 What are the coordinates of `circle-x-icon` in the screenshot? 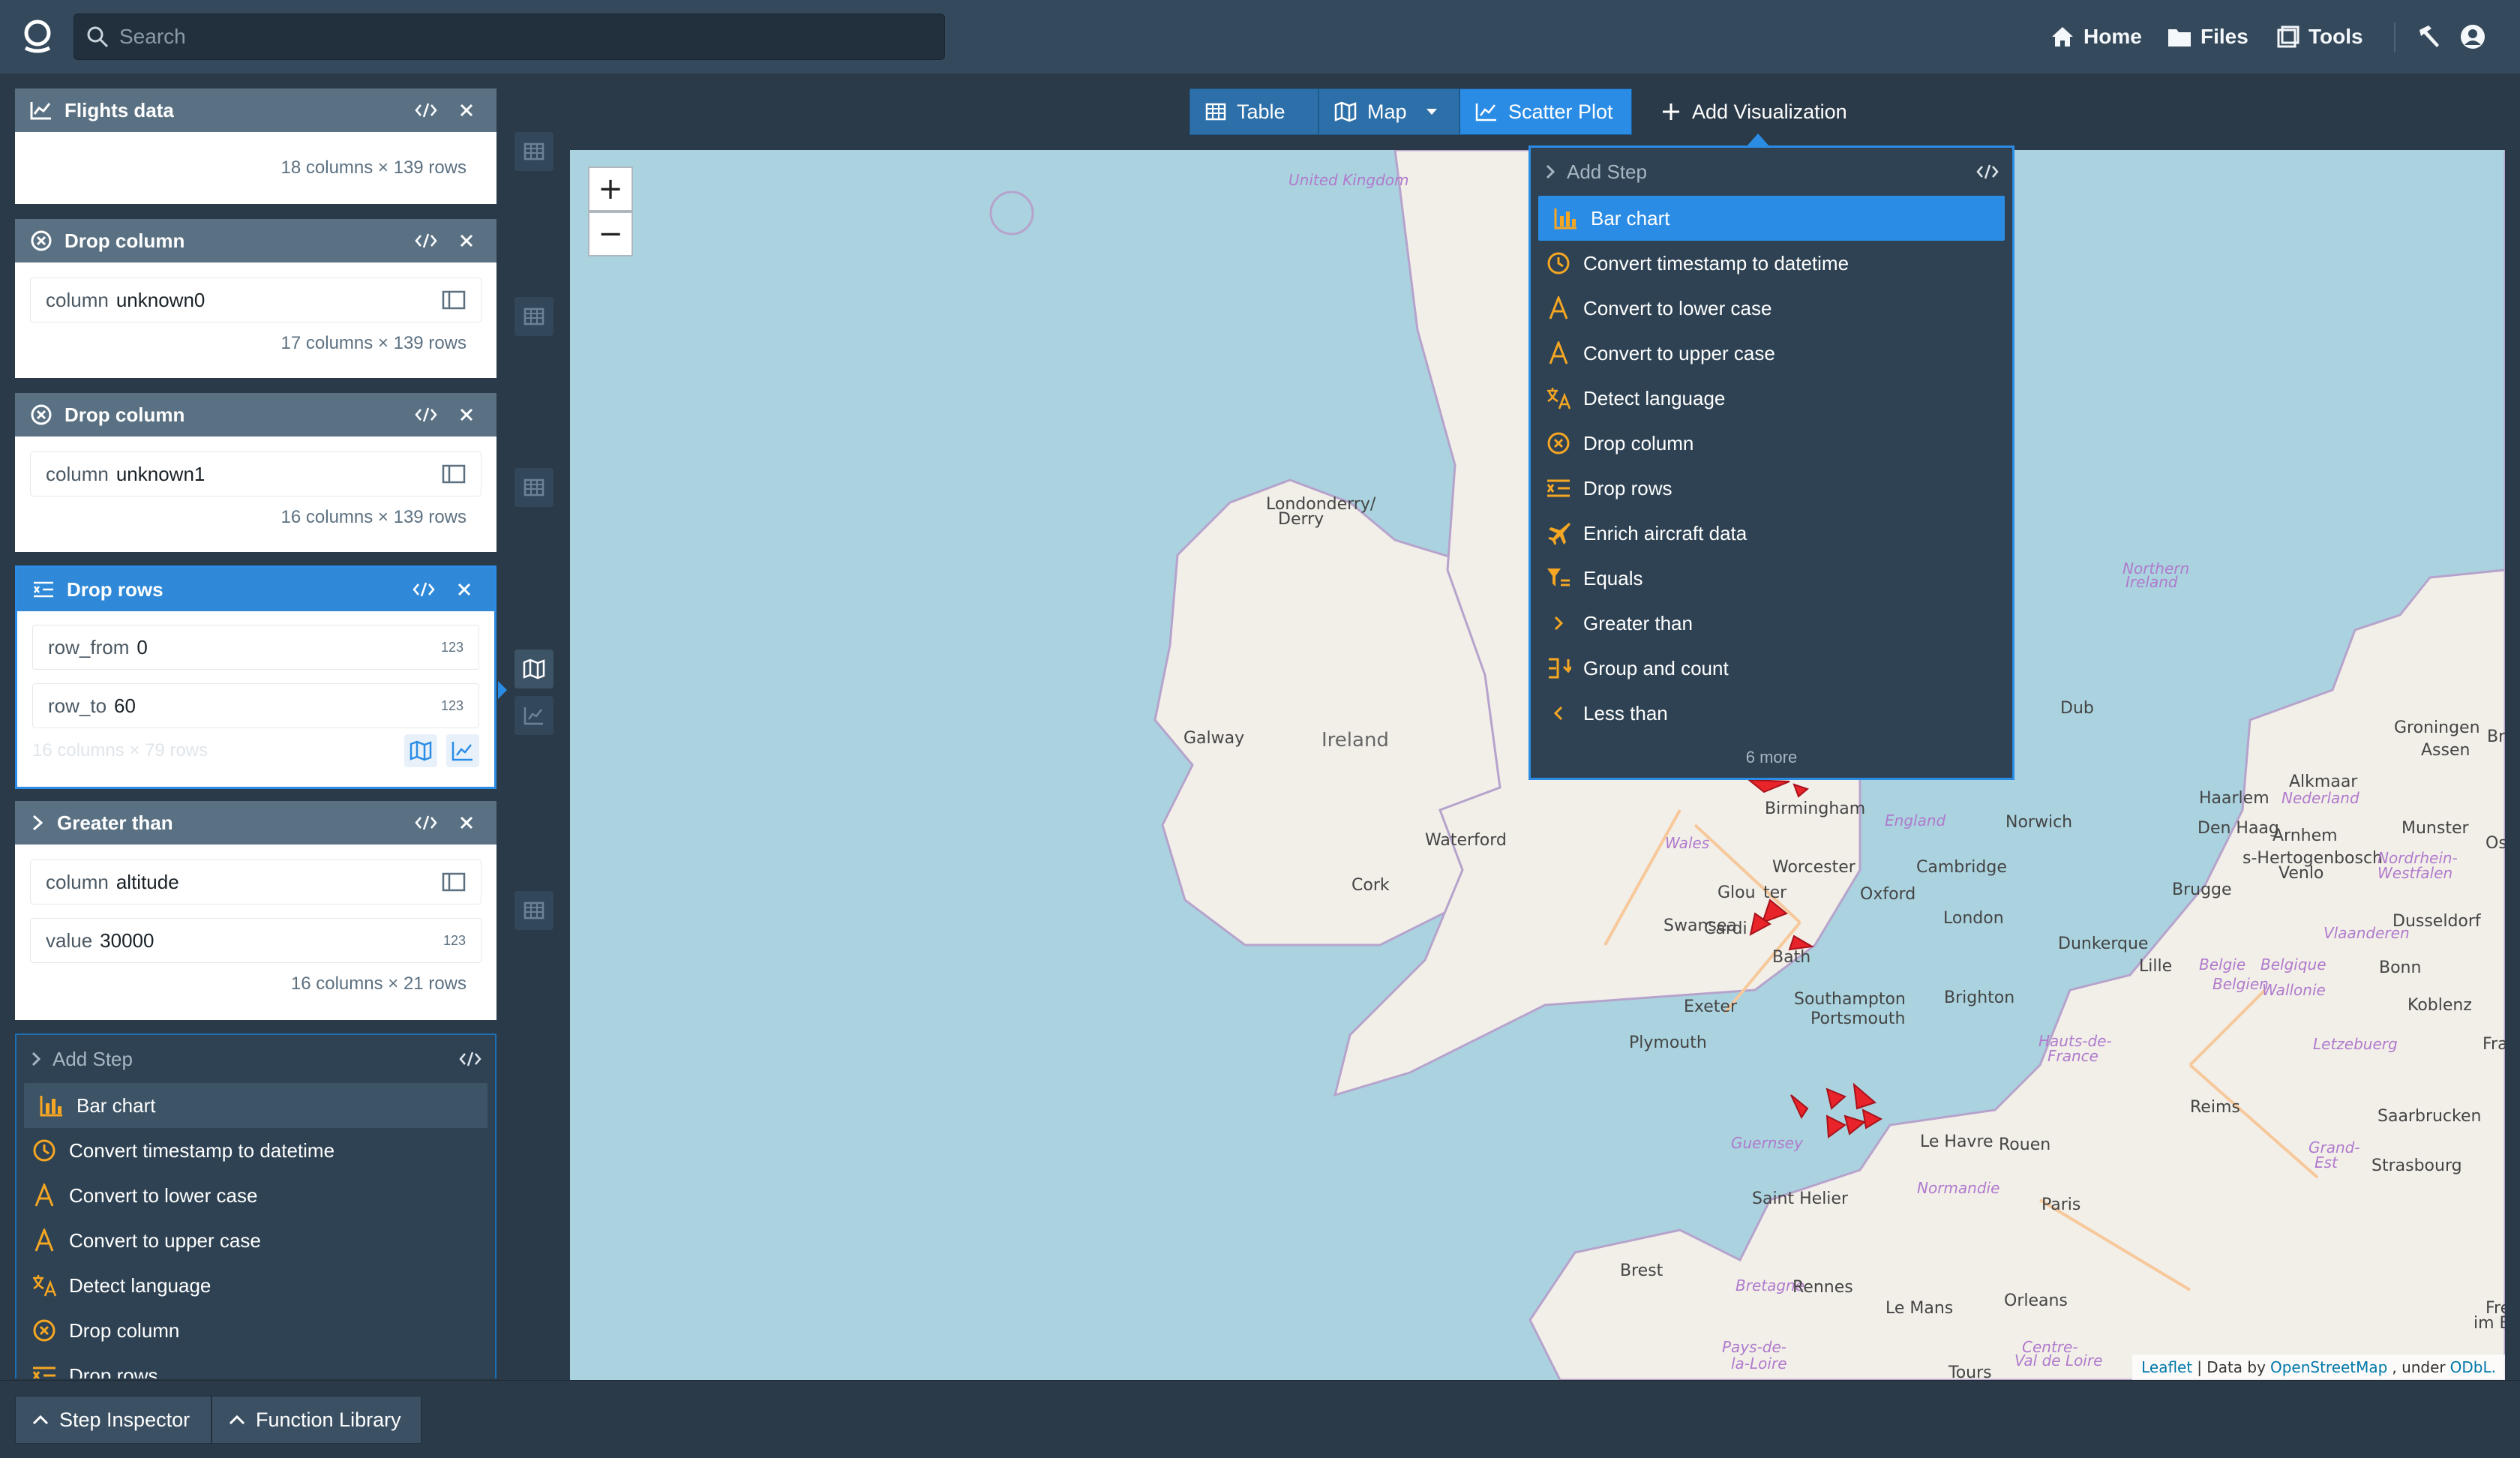 It's located at (1558, 443).